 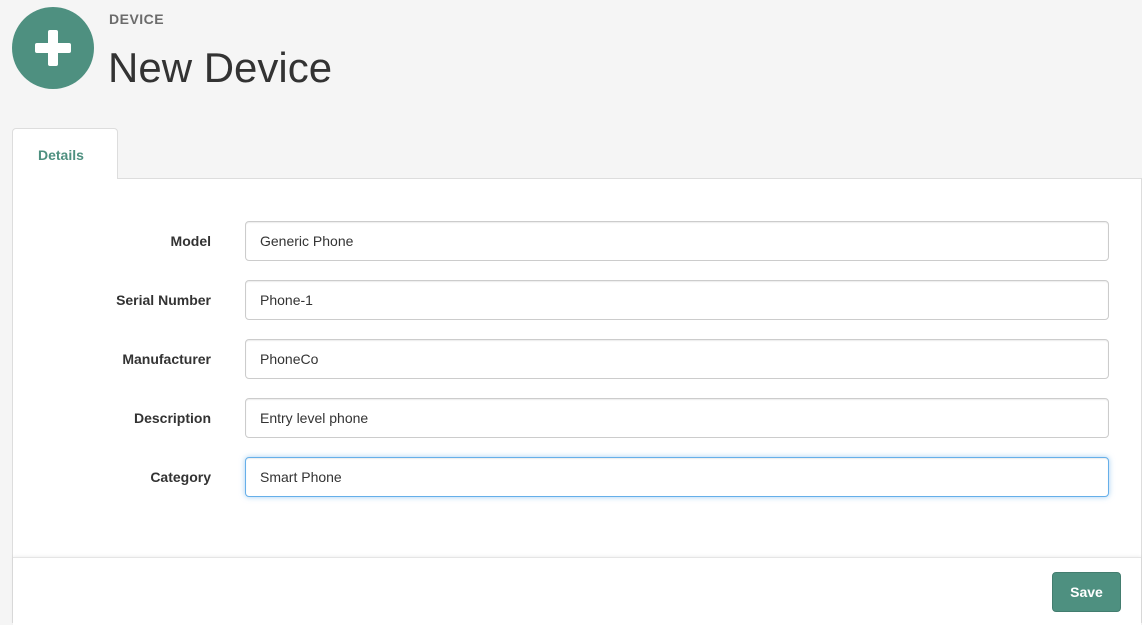 What do you see at coordinates (163, 300) in the screenshot?
I see `serial-number-label: Serial Number` at bounding box center [163, 300].